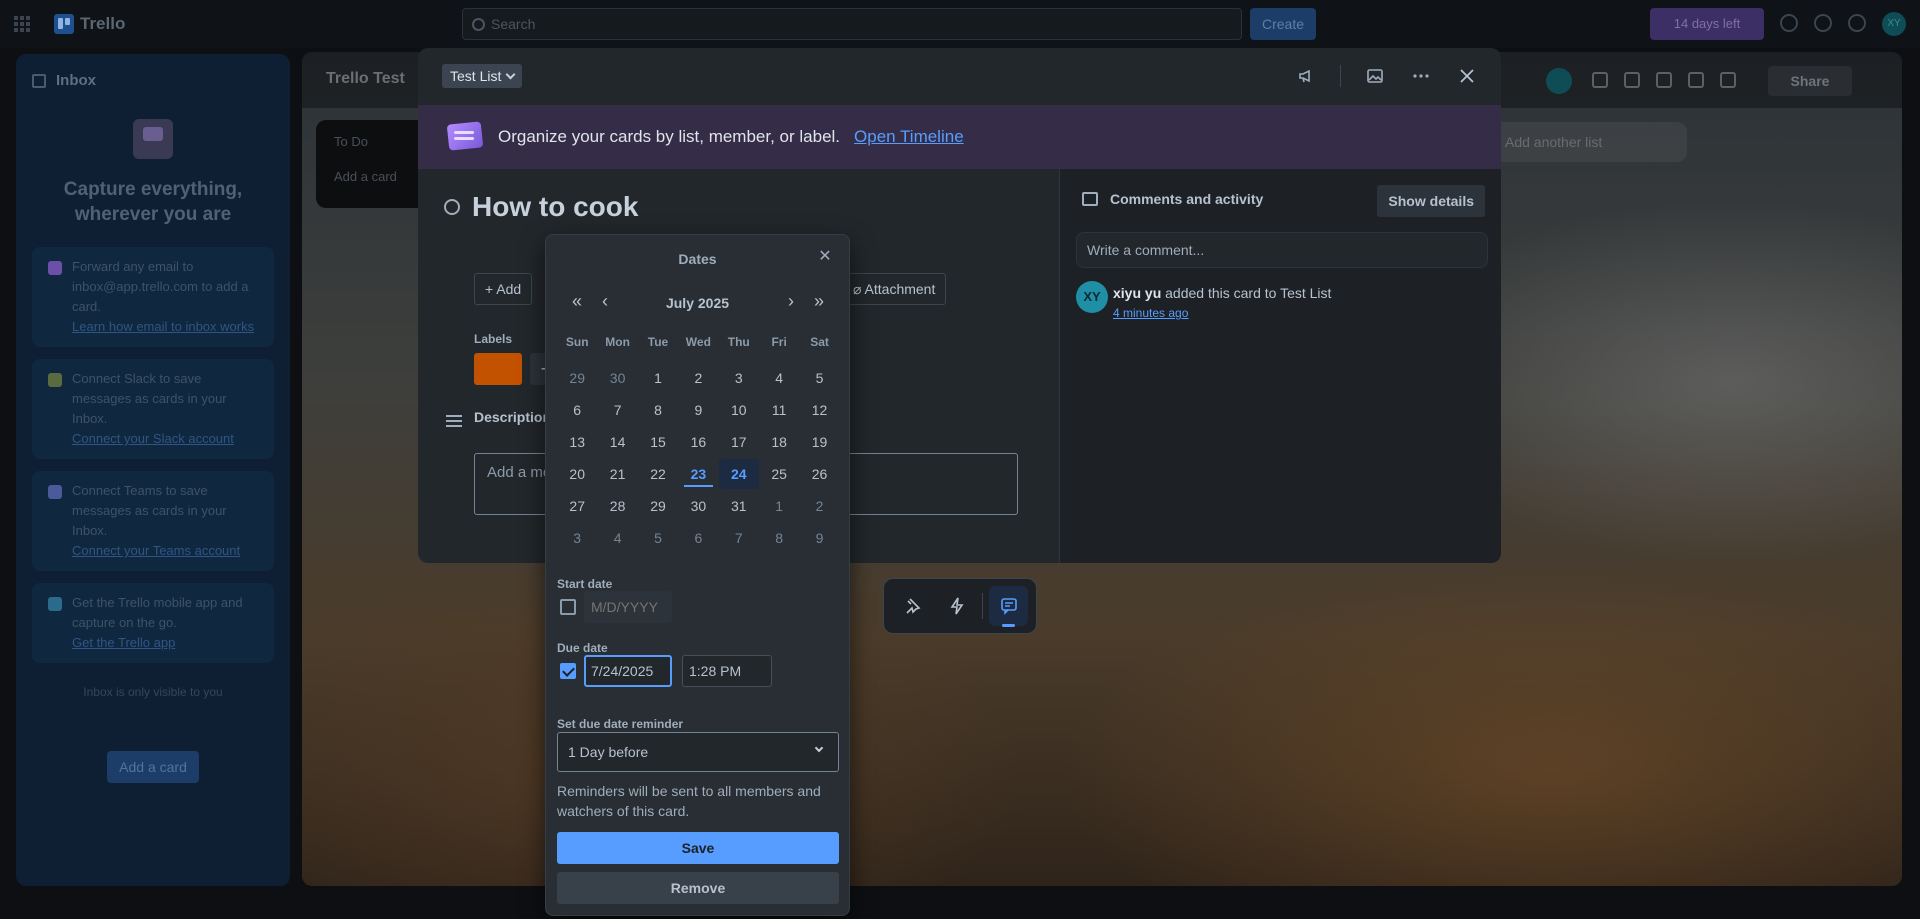 The image size is (1920, 919). I want to click on calendar-day: 25, so click(779, 474).